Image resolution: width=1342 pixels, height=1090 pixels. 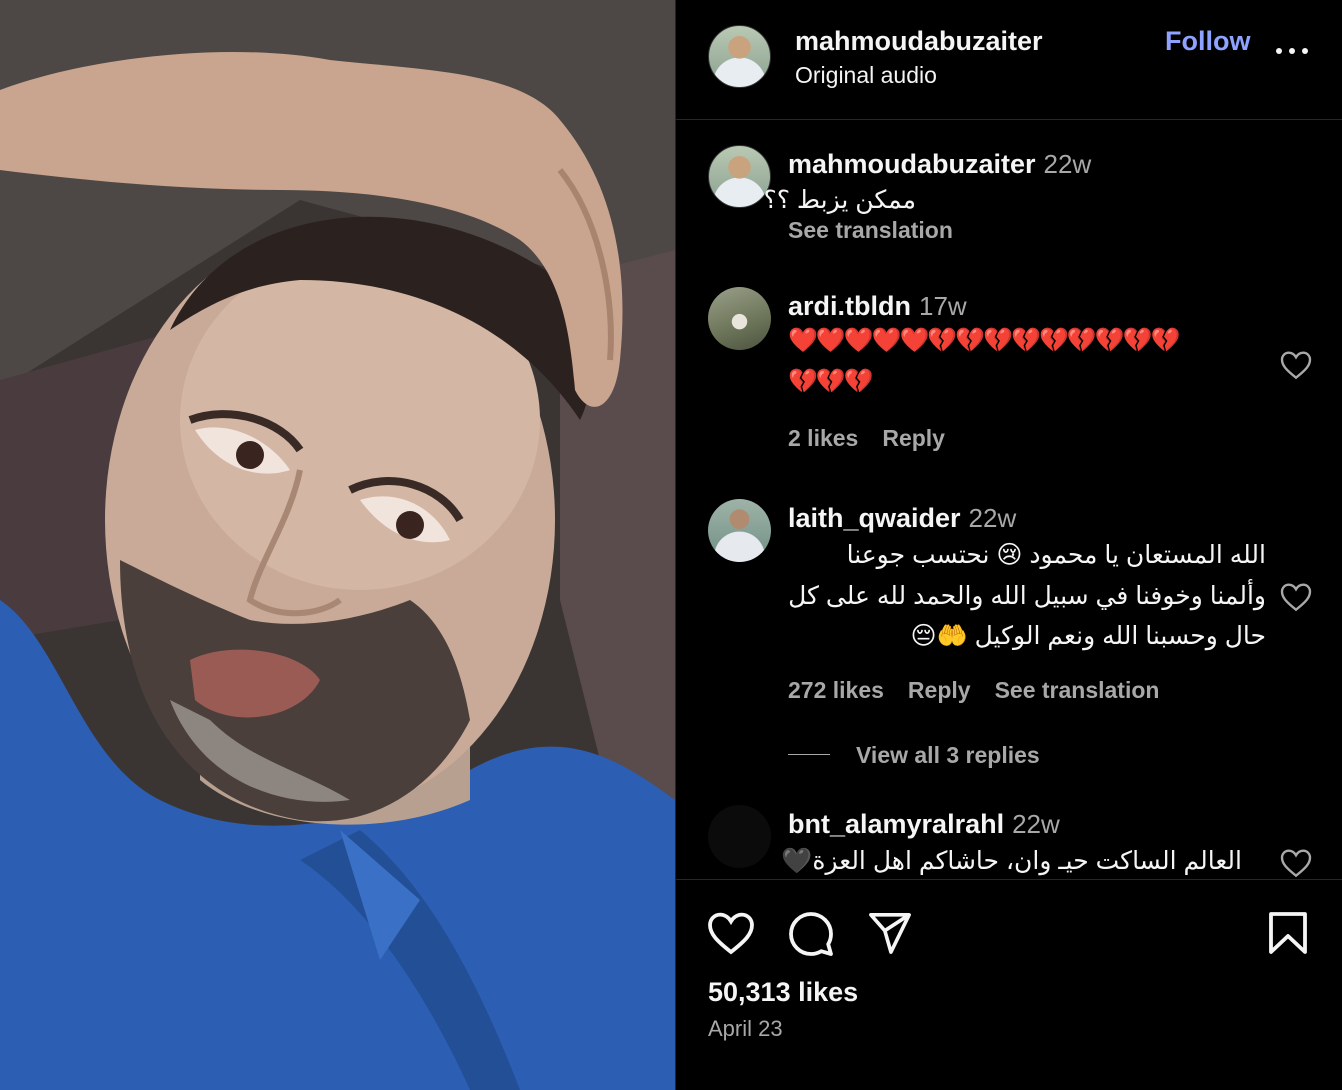 I want to click on follow-button: Follow, so click(x=1207, y=41).